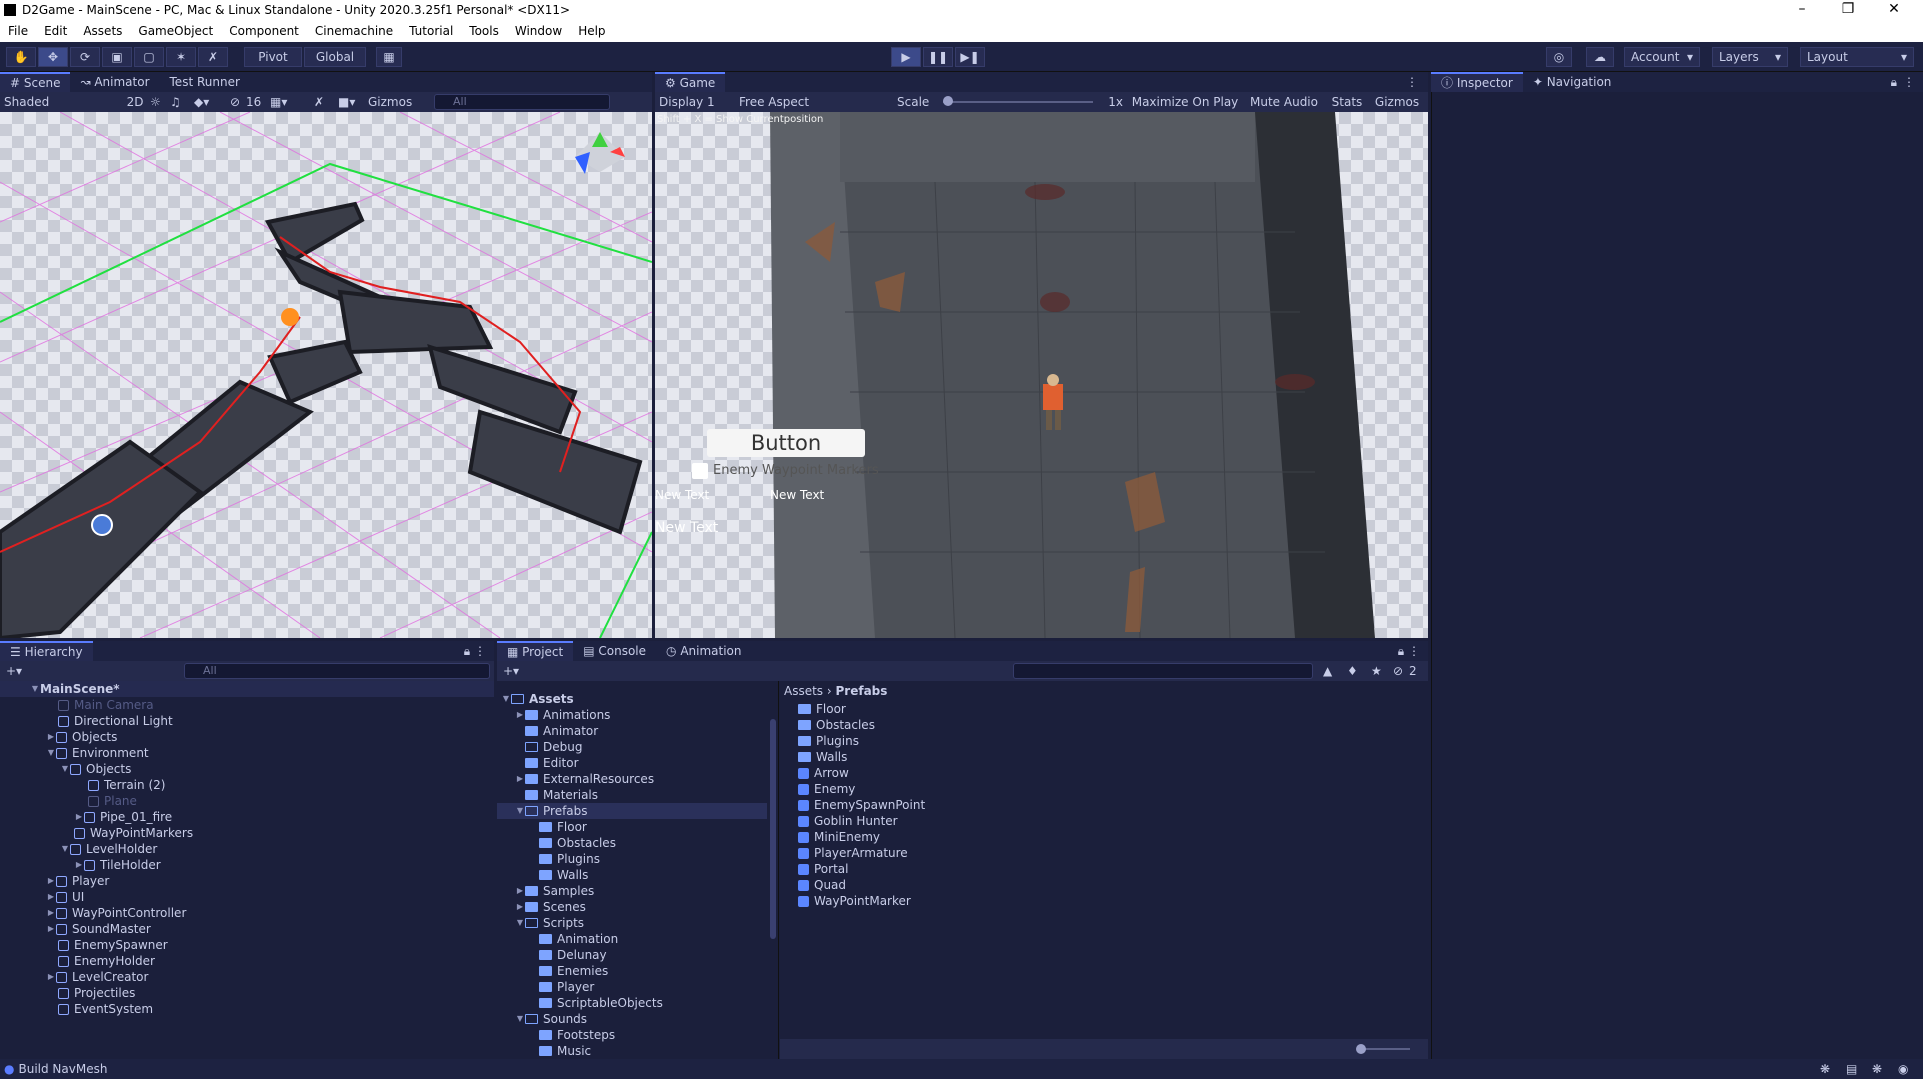  Describe the element at coordinates (970, 57) in the screenshot. I see `step-button: ▶❚` at that location.